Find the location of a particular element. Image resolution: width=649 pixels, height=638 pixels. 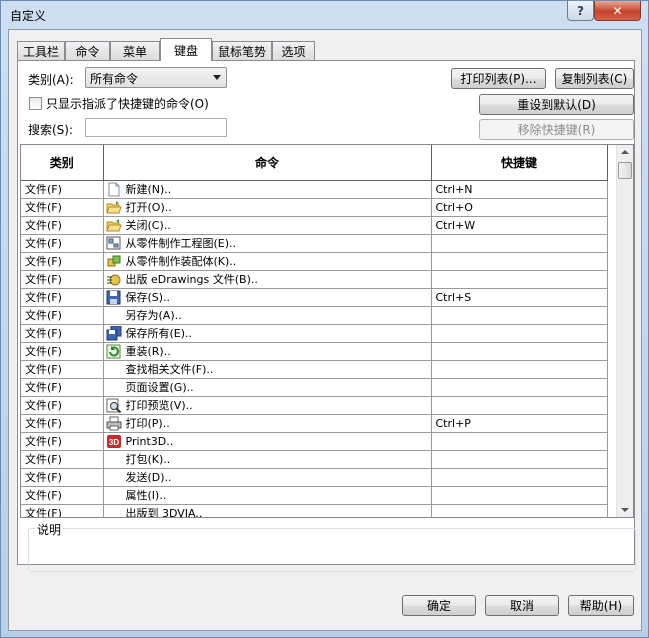

command-label: 保存(S).. is located at coordinates (148, 297).